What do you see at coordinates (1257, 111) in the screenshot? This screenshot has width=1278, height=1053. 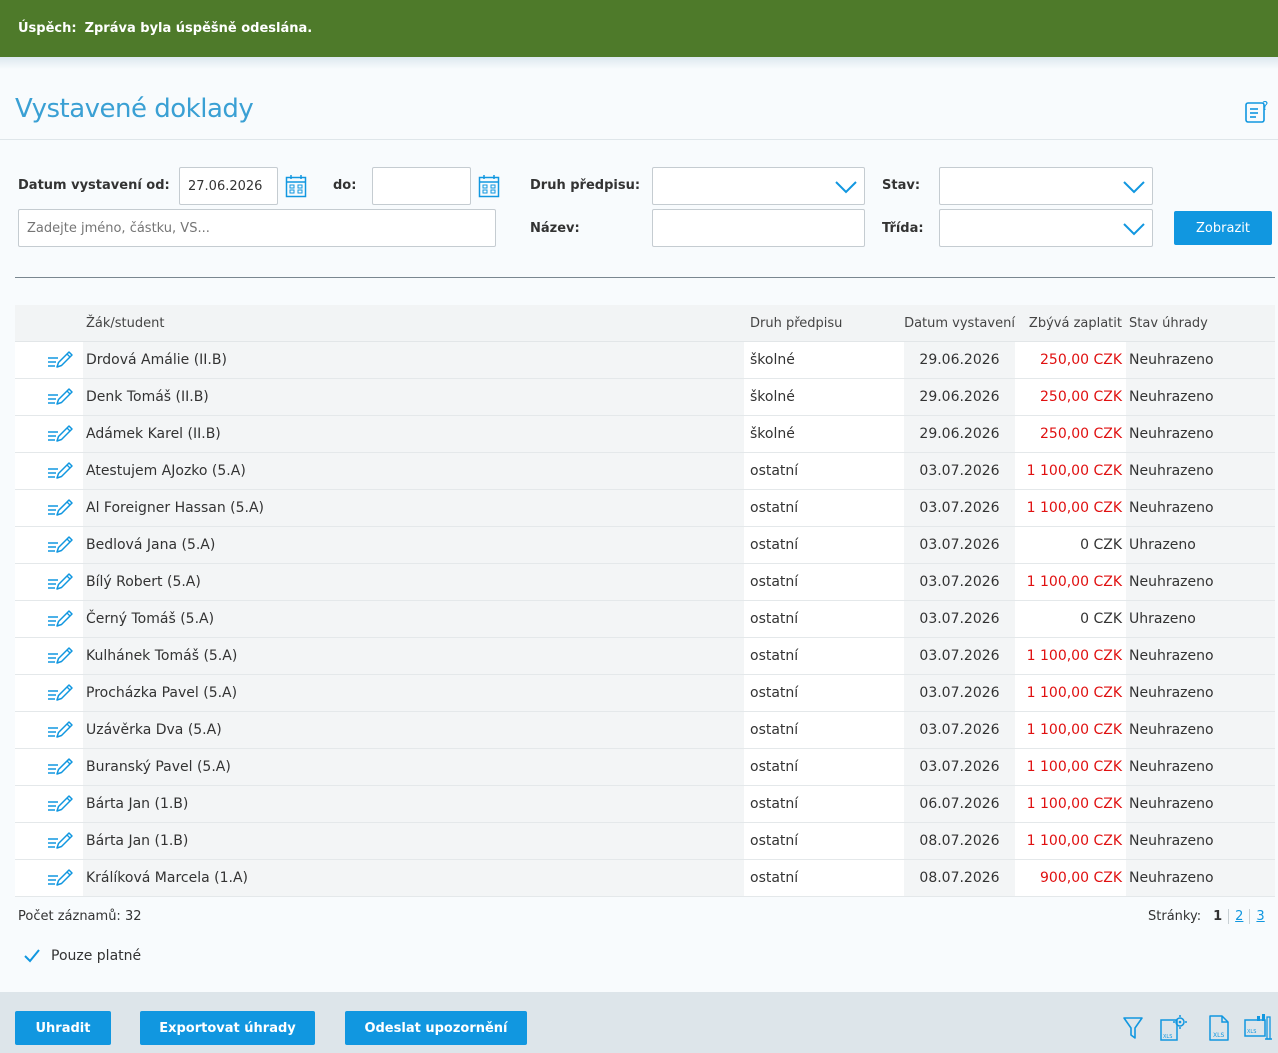 I see `help-icon: ?` at bounding box center [1257, 111].